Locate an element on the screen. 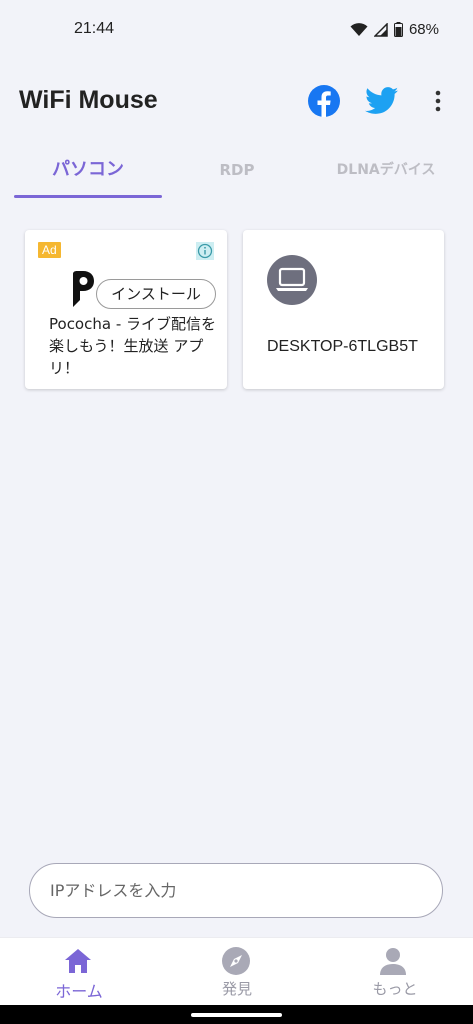 This screenshot has width=473, height=1024. tab-bar: パソコン RDP DLNAデバイス is located at coordinates (236, 175).